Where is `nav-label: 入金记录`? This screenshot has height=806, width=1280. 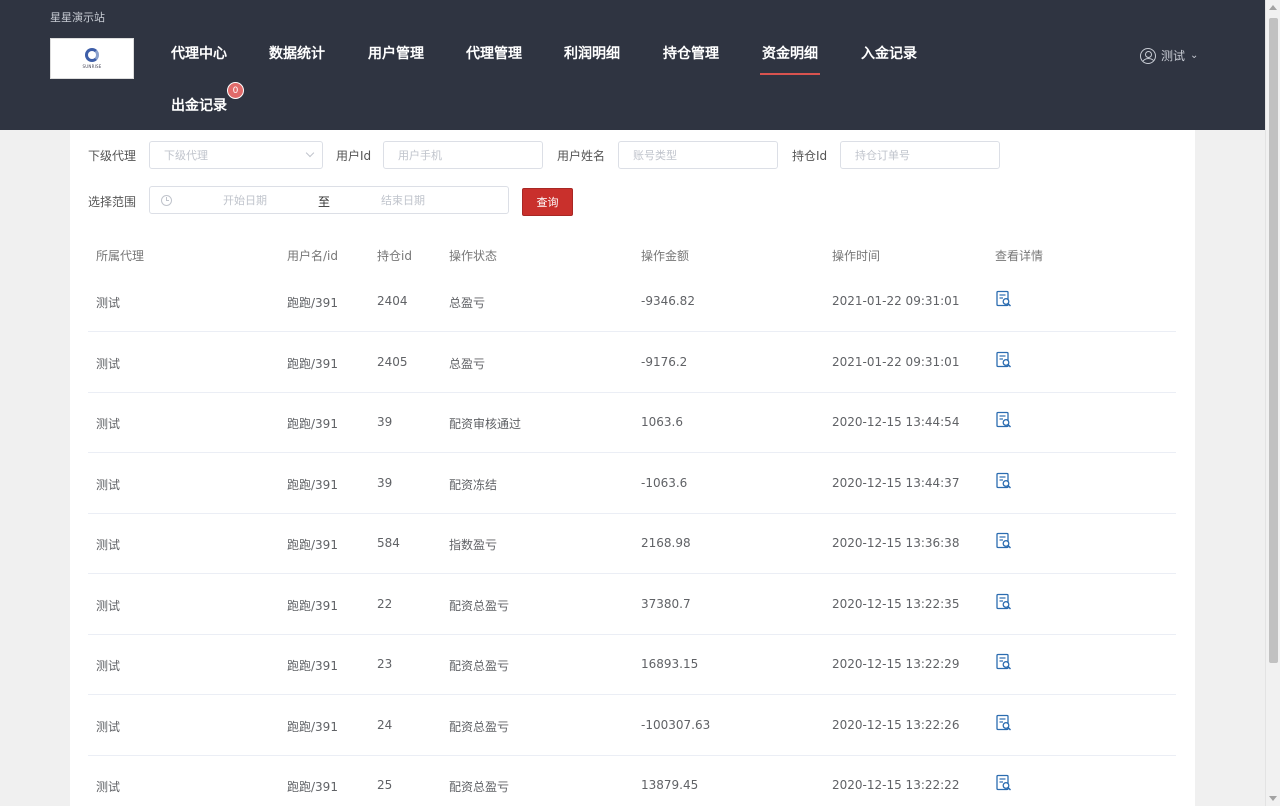
nav-label: 入金记录 is located at coordinates (889, 54).